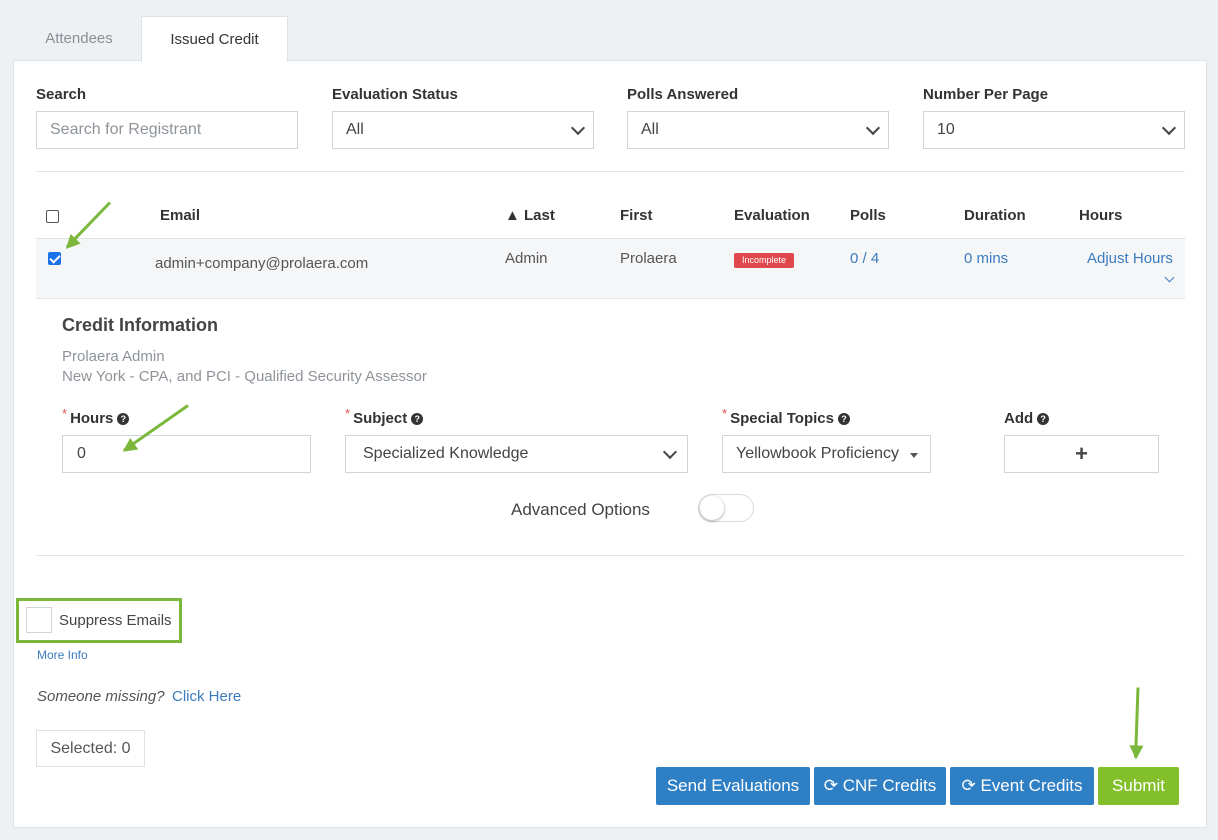 This screenshot has height=840, width=1218. What do you see at coordinates (650, 129) in the screenshot?
I see `polls-answered-value: All` at bounding box center [650, 129].